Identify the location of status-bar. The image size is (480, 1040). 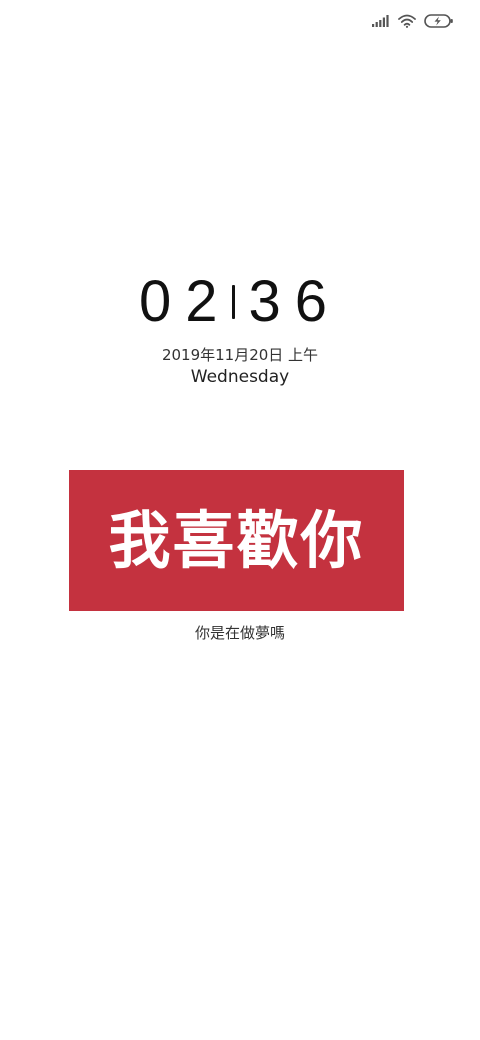
(413, 21).